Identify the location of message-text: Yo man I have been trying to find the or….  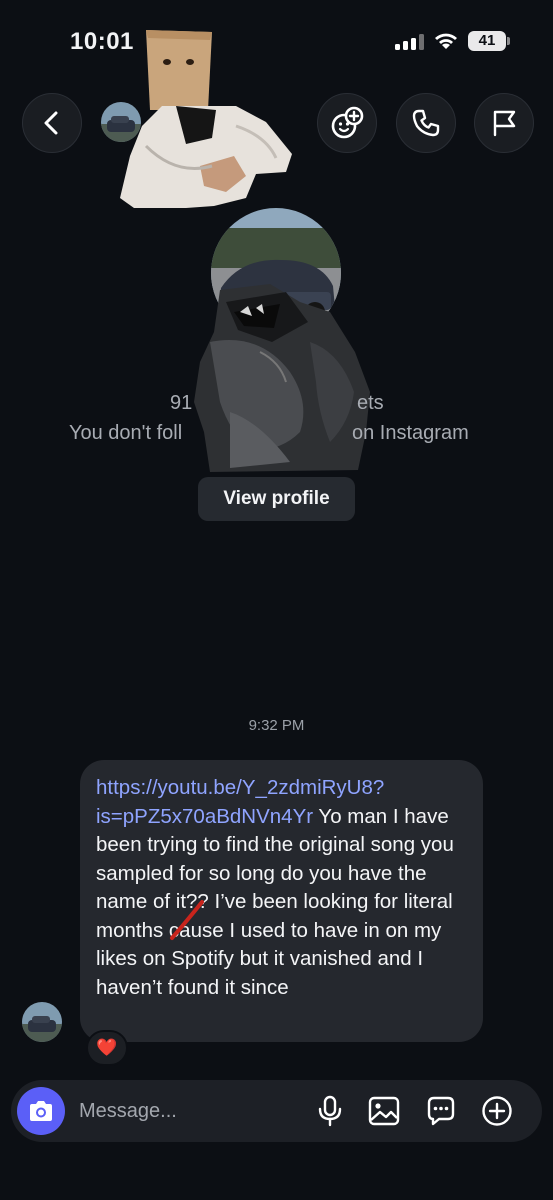
(275, 901).